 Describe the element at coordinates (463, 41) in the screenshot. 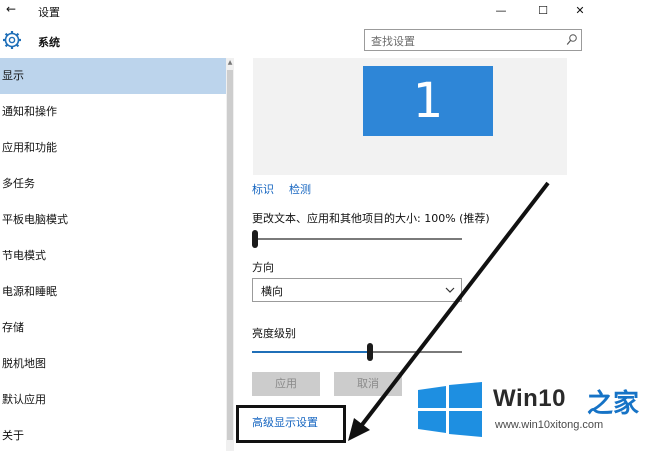

I see `search-input` at that location.